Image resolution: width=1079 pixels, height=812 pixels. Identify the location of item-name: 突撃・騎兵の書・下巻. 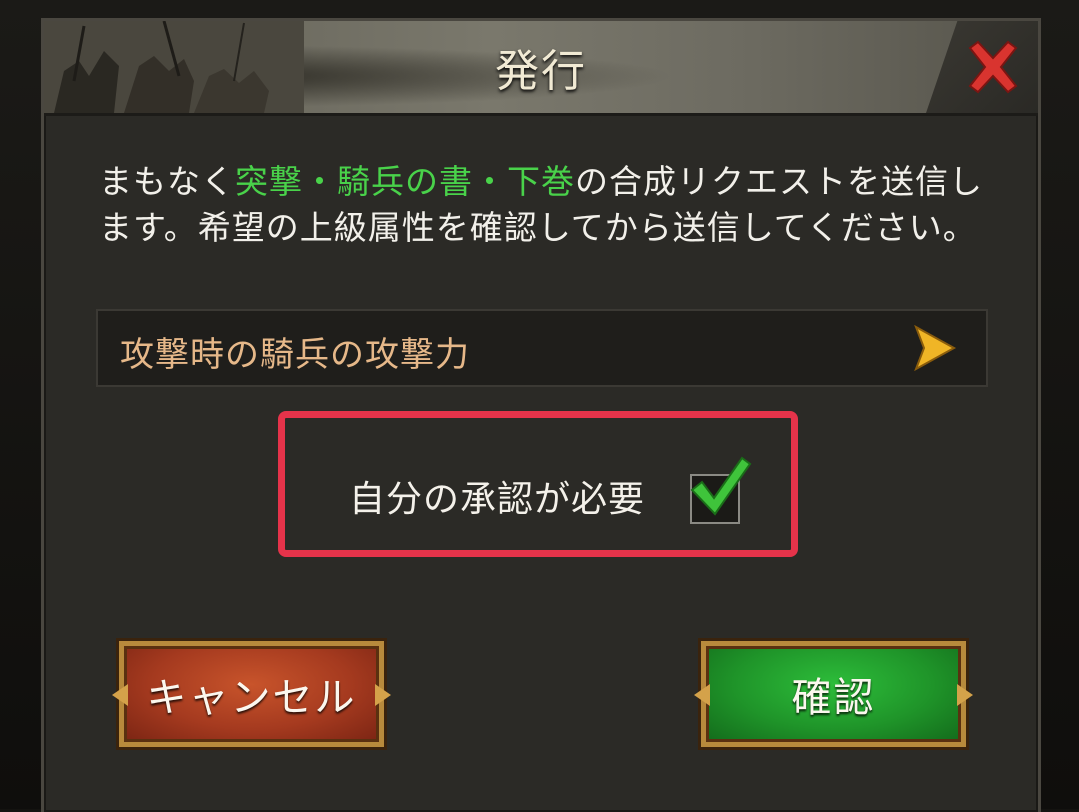
(405, 181).